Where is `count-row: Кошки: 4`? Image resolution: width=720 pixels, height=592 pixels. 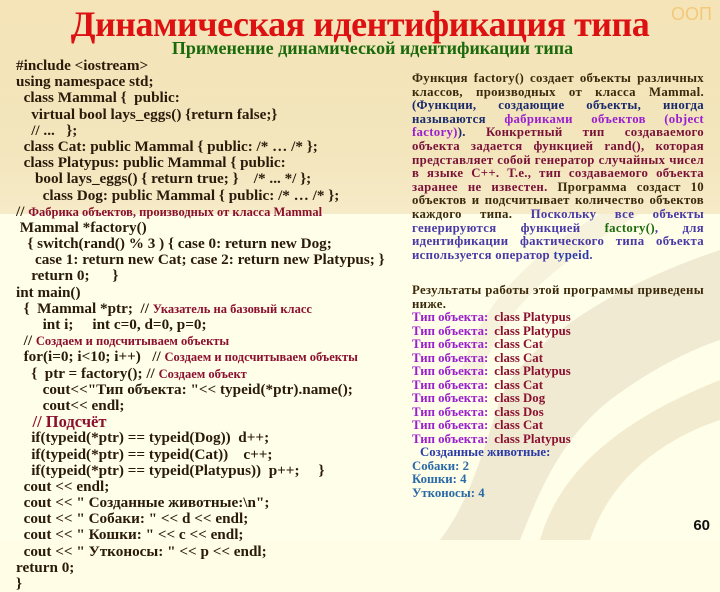
count-row: Кошки: 4 is located at coordinates (558, 479).